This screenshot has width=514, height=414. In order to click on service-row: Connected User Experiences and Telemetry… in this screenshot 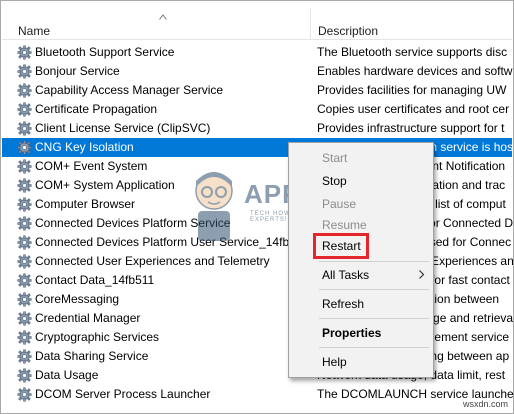, I will do `click(257, 261)`.